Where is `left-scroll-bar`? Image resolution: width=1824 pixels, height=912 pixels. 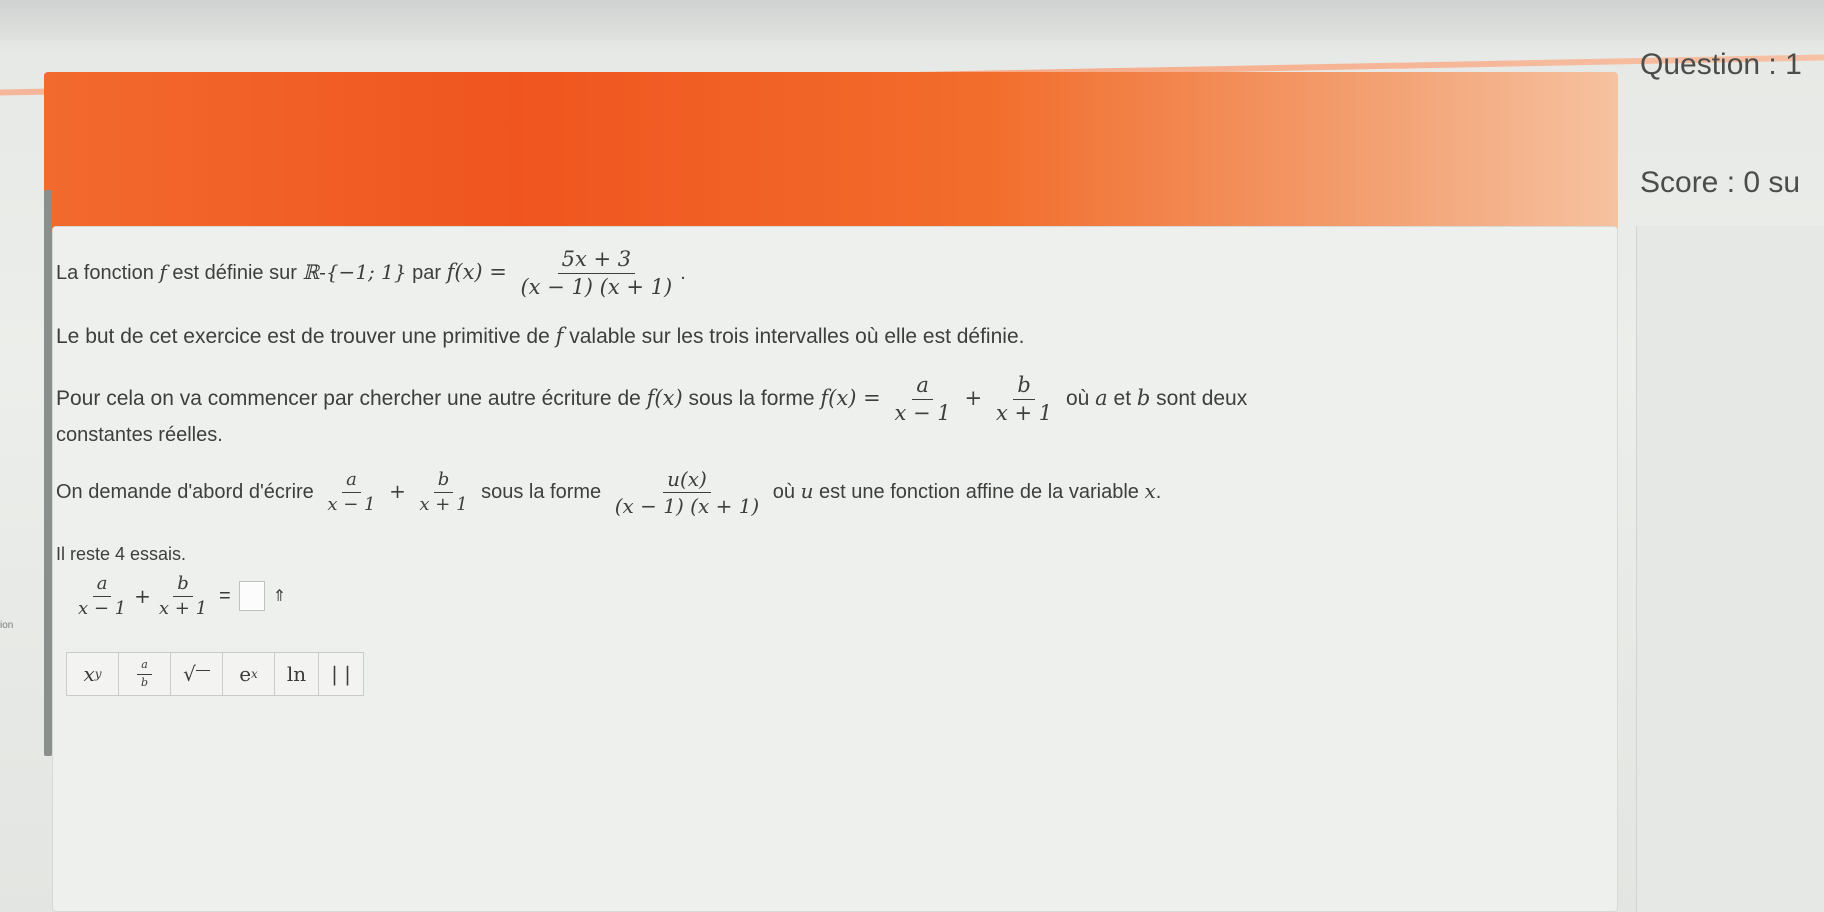 left-scroll-bar is located at coordinates (48, 473).